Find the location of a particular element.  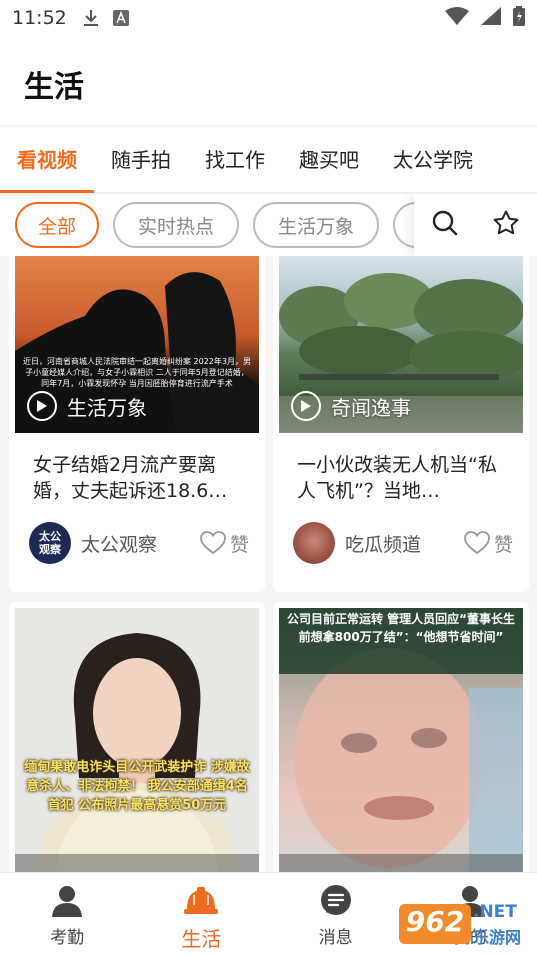

video-tag: 生活万象 is located at coordinates (87, 406).